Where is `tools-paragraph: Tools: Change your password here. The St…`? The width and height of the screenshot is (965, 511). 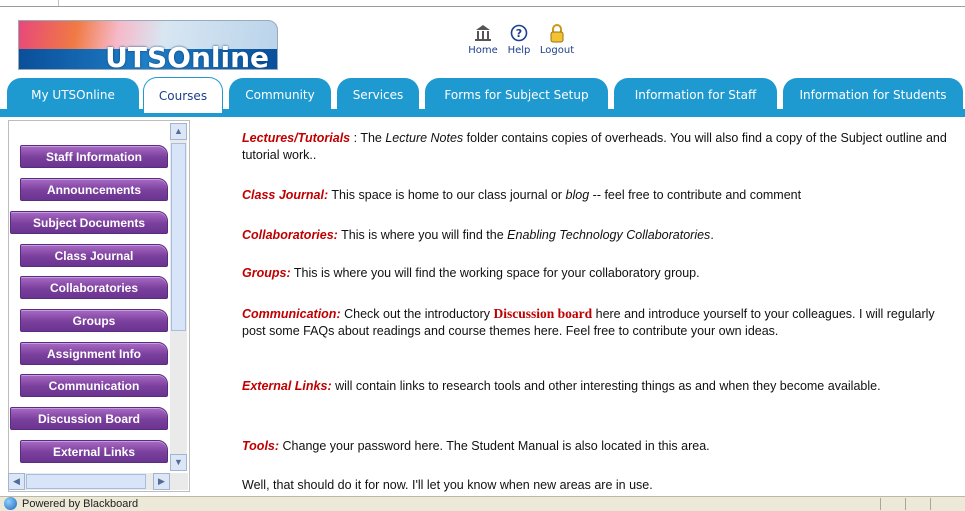 tools-paragraph: Tools: Change your password here. The St… is located at coordinates (597, 446).